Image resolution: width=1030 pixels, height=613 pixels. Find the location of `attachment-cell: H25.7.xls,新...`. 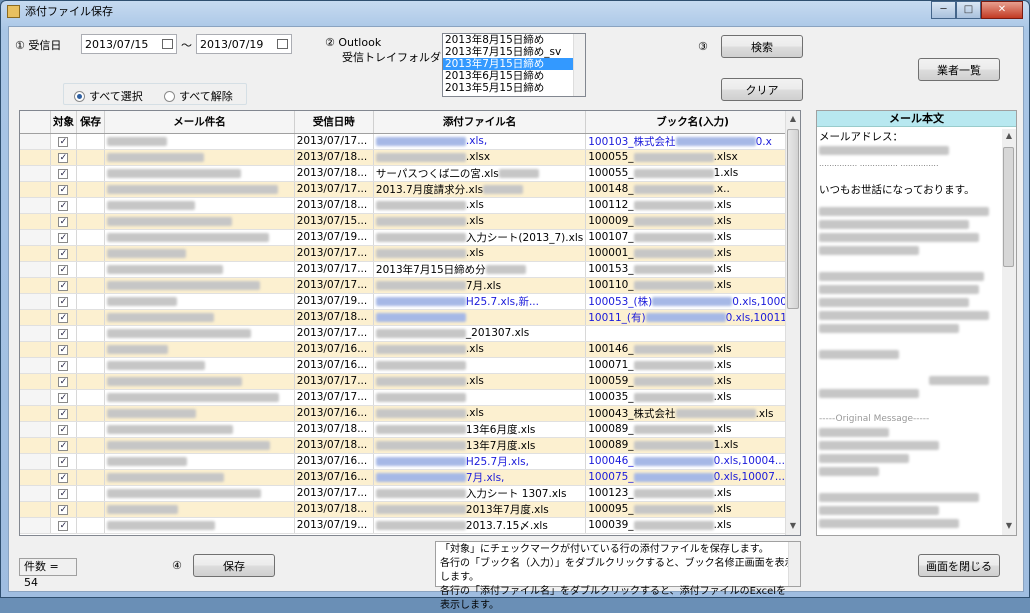

attachment-cell: H25.7.xls,新... is located at coordinates (480, 301).